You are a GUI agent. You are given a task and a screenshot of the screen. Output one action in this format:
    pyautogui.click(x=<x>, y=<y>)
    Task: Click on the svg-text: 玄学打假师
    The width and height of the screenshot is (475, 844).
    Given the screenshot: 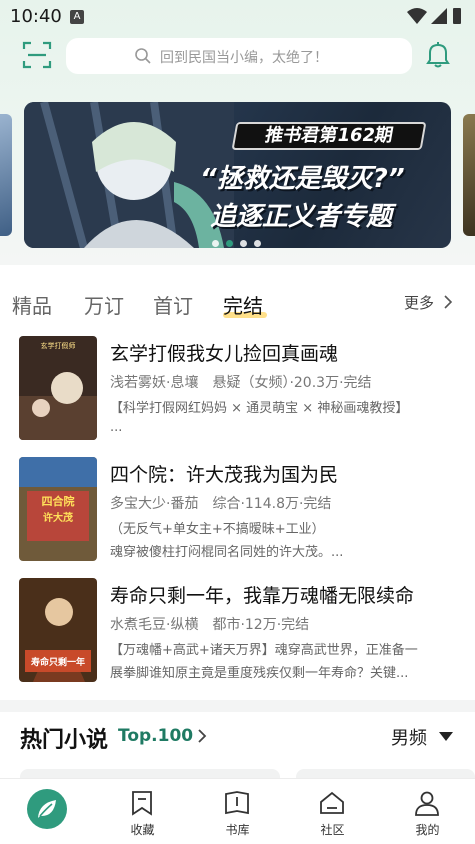 What is the action you would take?
    pyautogui.click(x=58, y=345)
    